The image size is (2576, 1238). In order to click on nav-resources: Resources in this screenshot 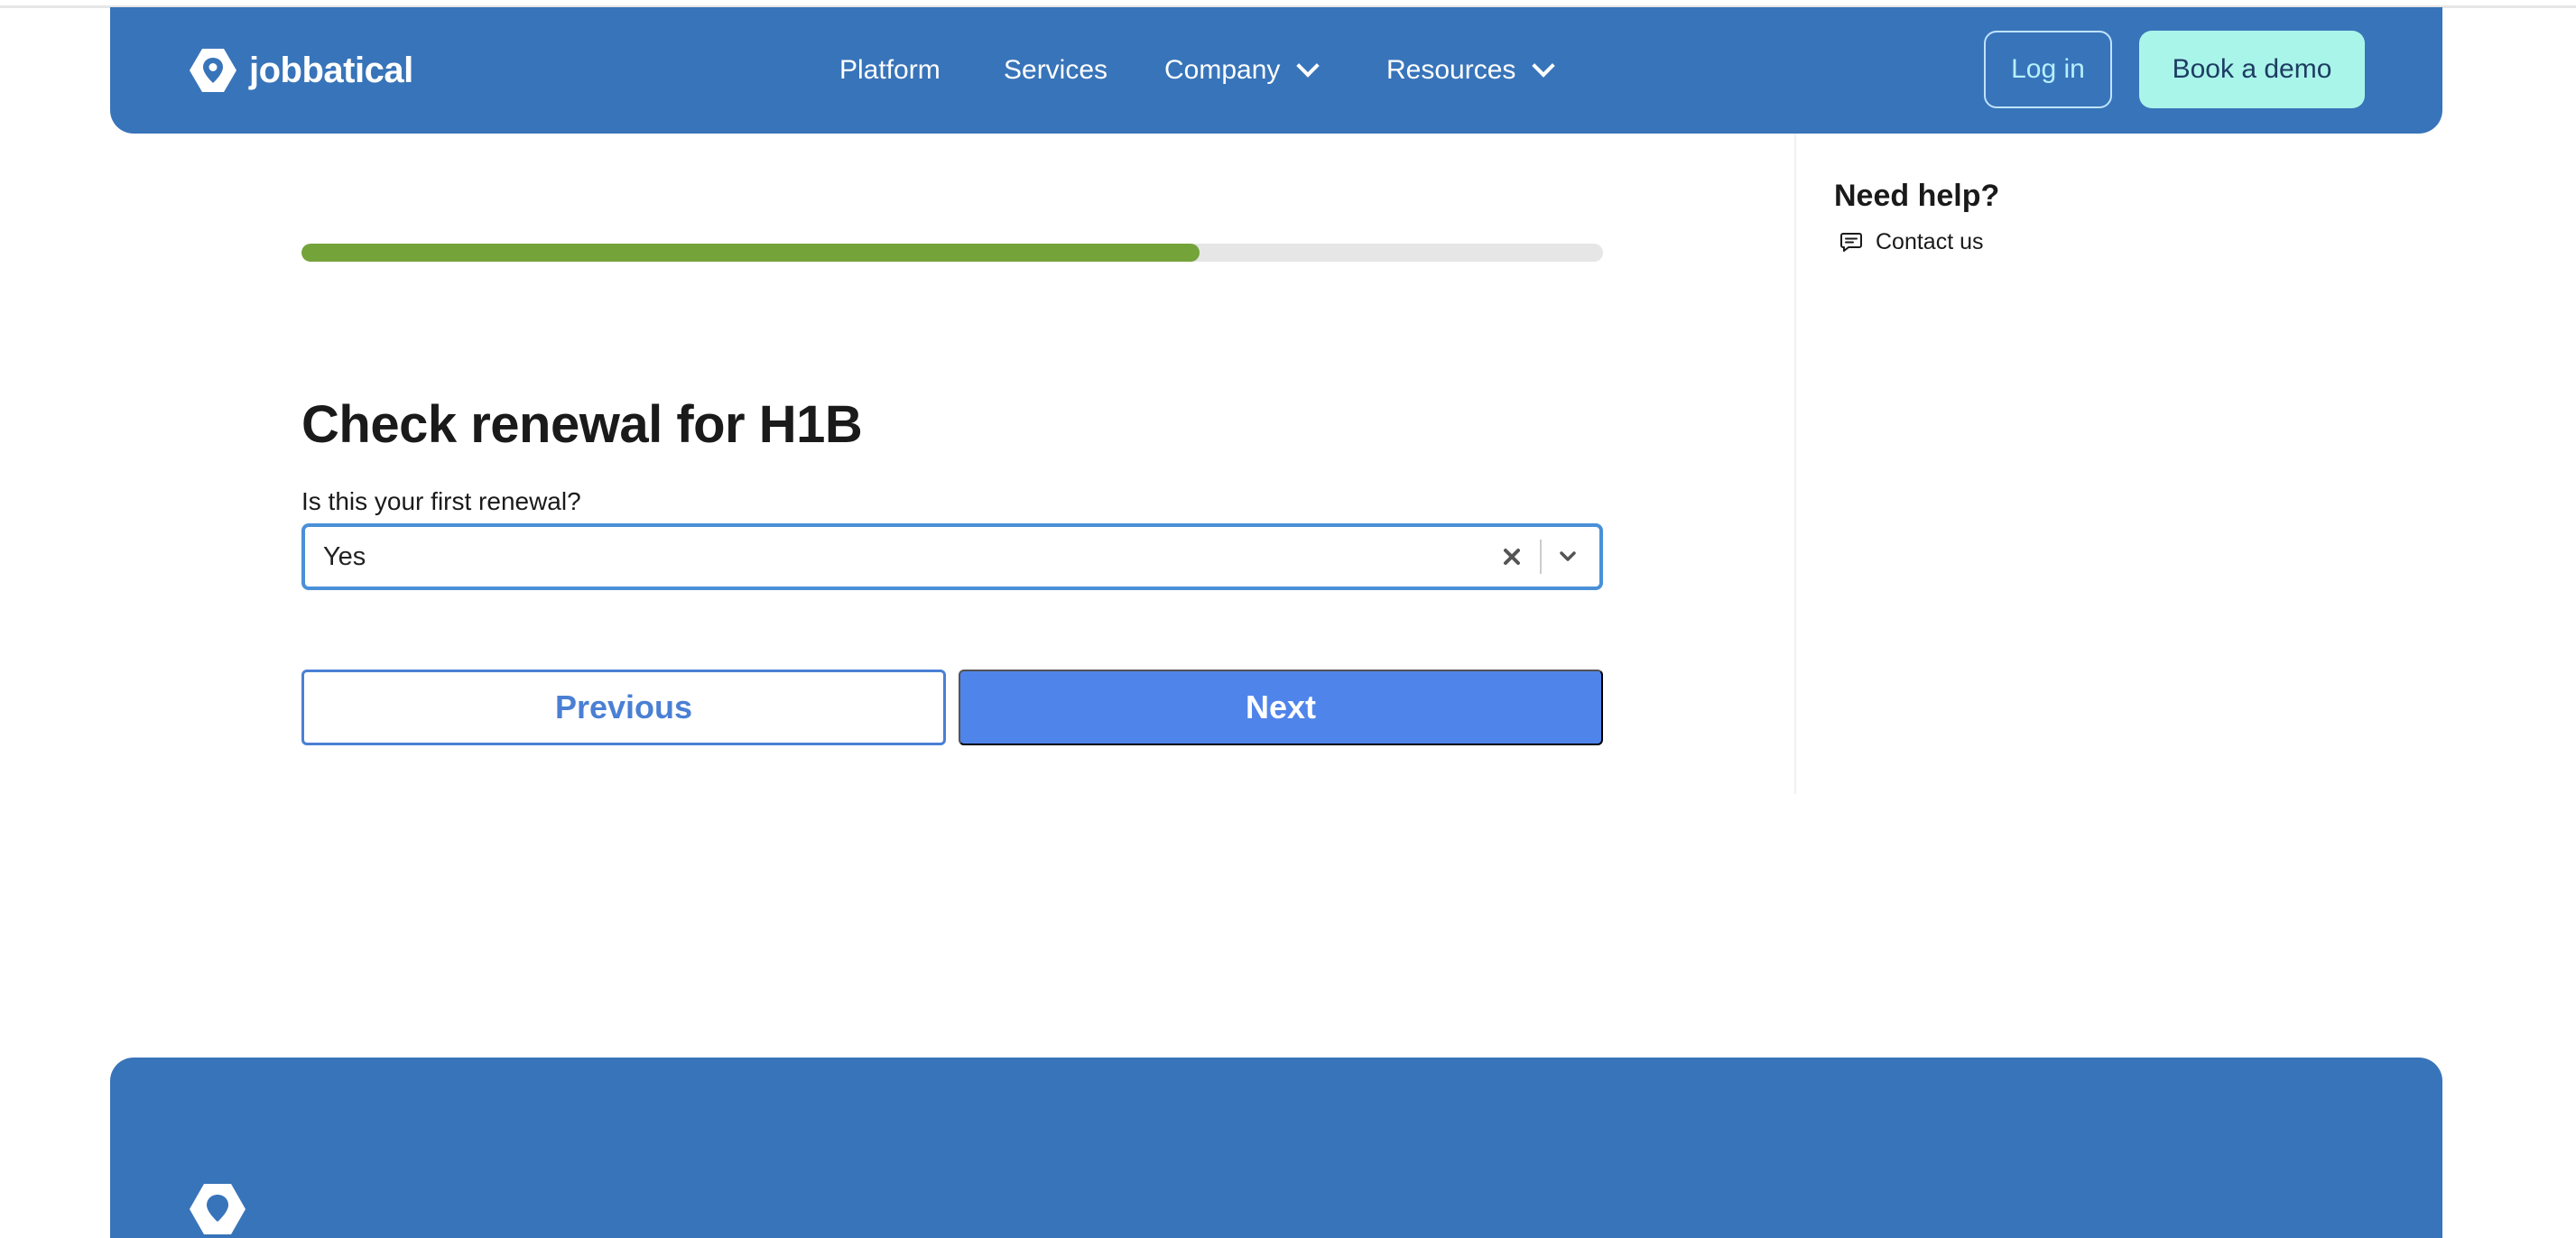, I will do `click(1471, 71)`.